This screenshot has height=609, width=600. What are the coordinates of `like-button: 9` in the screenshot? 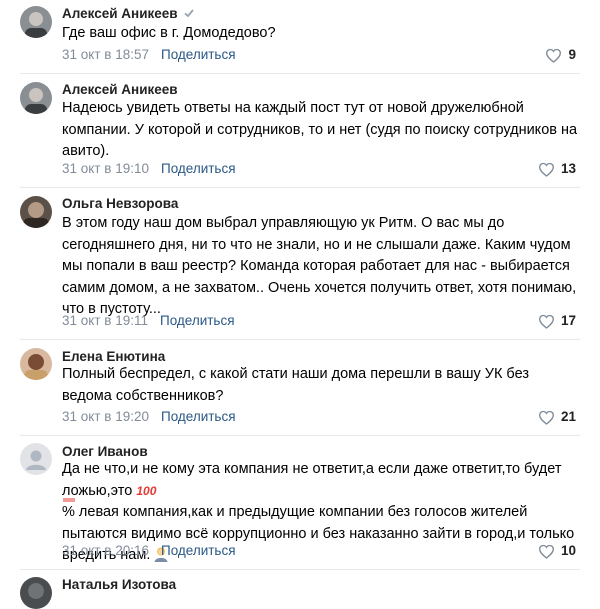 It's located at (560, 55).